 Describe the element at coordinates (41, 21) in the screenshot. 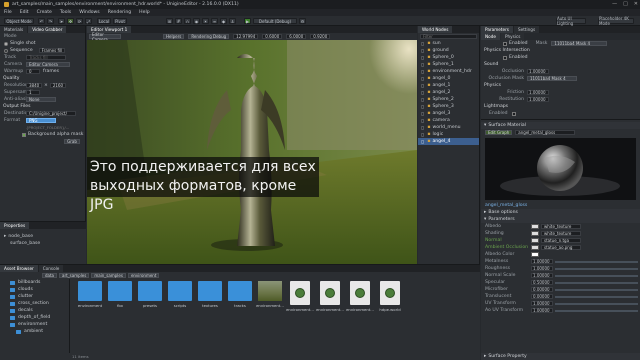

I see `undo-icon: ↶` at that location.